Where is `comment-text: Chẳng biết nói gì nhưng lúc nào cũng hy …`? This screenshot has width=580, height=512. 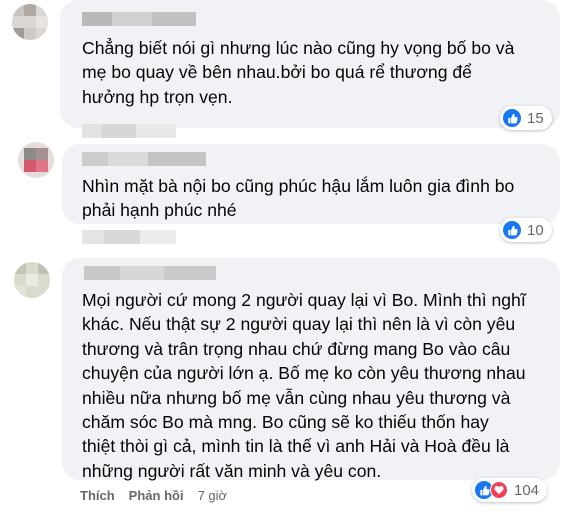
comment-text: Chẳng biết nói gì nhưng lúc nào cũng hy … is located at coordinates (298, 72).